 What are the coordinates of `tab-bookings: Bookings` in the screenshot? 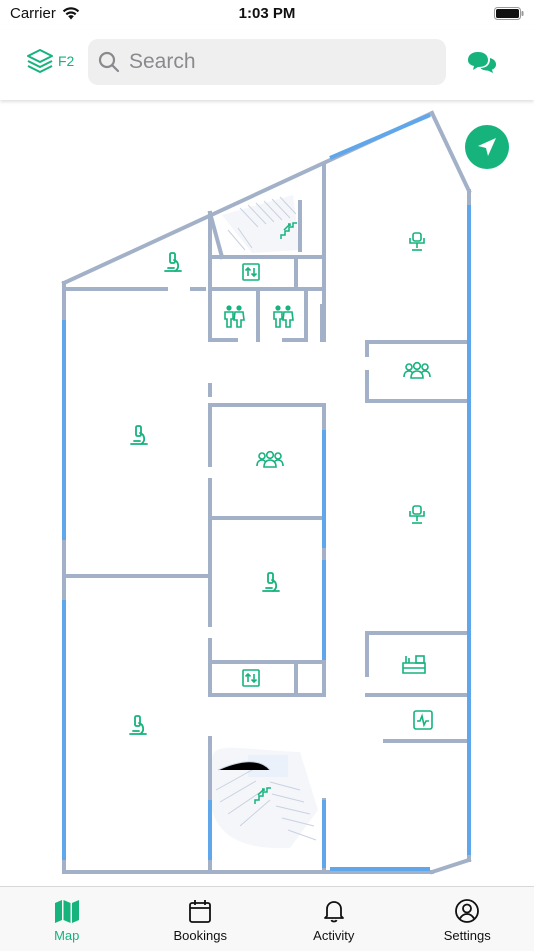 It's located at (201, 919).